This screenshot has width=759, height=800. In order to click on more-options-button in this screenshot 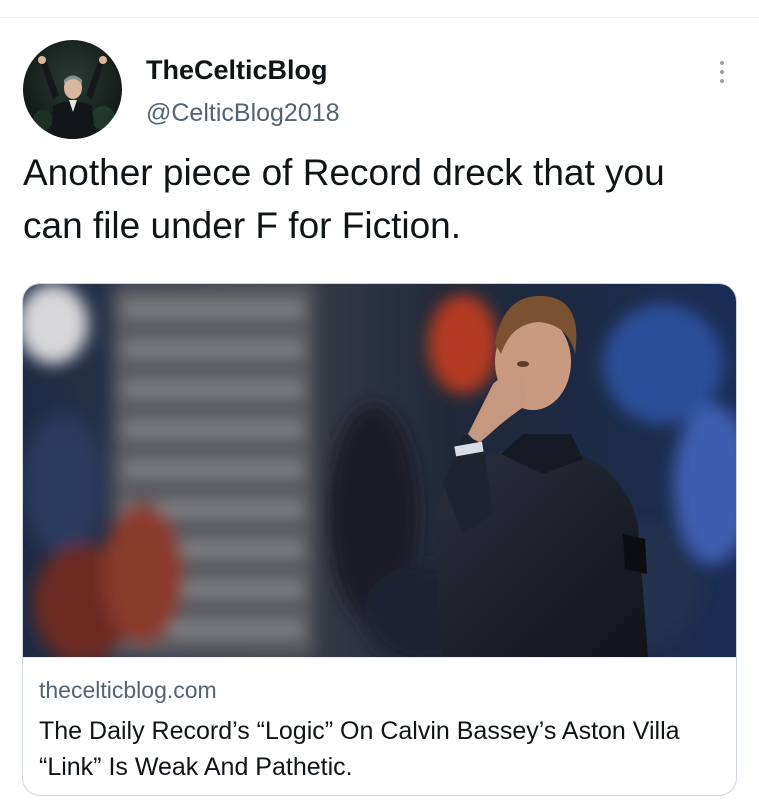, I will do `click(722, 72)`.